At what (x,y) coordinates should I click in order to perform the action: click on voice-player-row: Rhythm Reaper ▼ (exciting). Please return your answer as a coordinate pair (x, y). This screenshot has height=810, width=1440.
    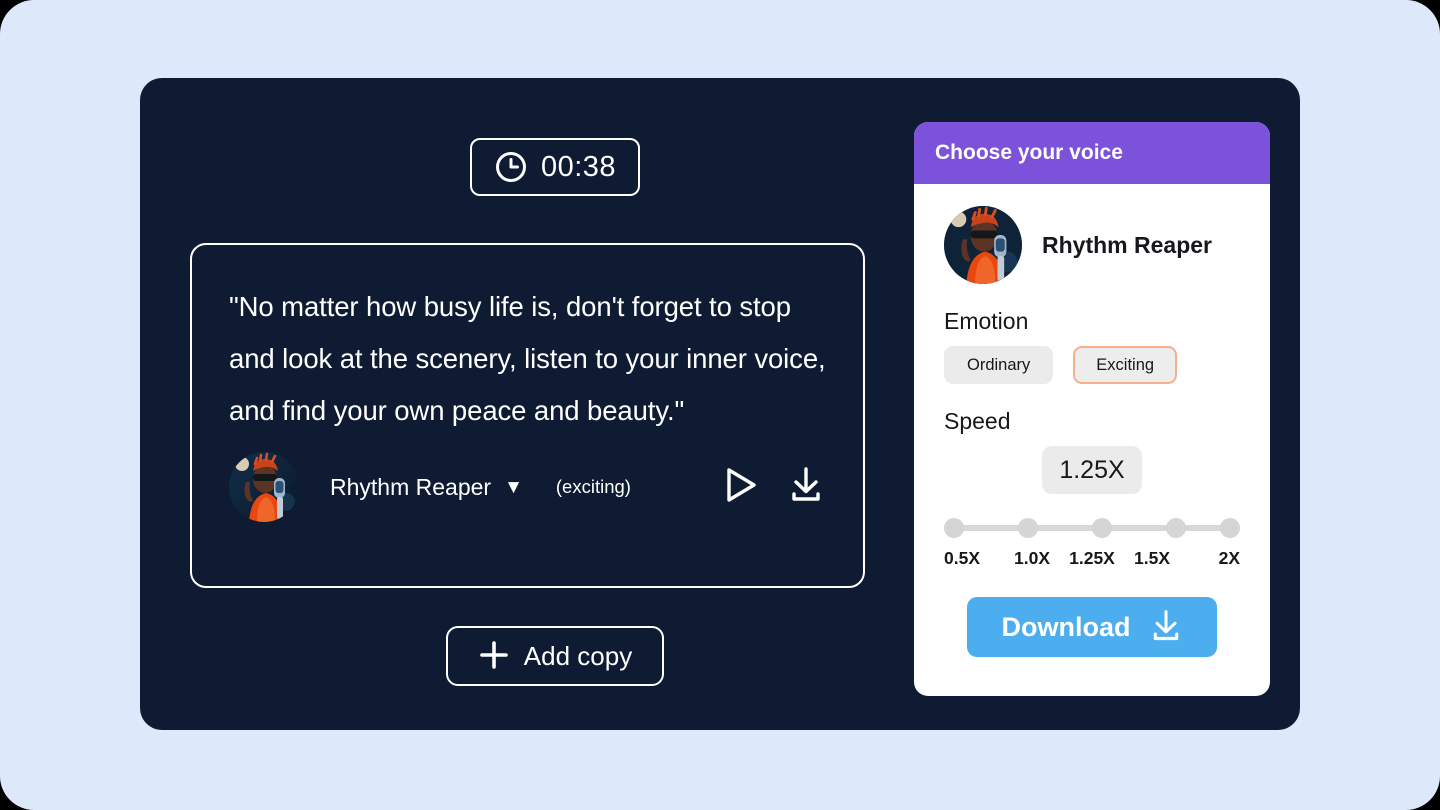
    Looking at the image, I should click on (527, 487).